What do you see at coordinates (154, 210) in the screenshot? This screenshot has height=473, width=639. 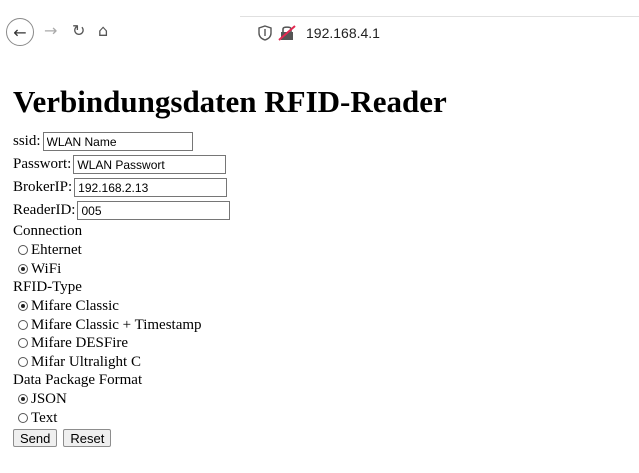 I see `readerid-input` at bounding box center [154, 210].